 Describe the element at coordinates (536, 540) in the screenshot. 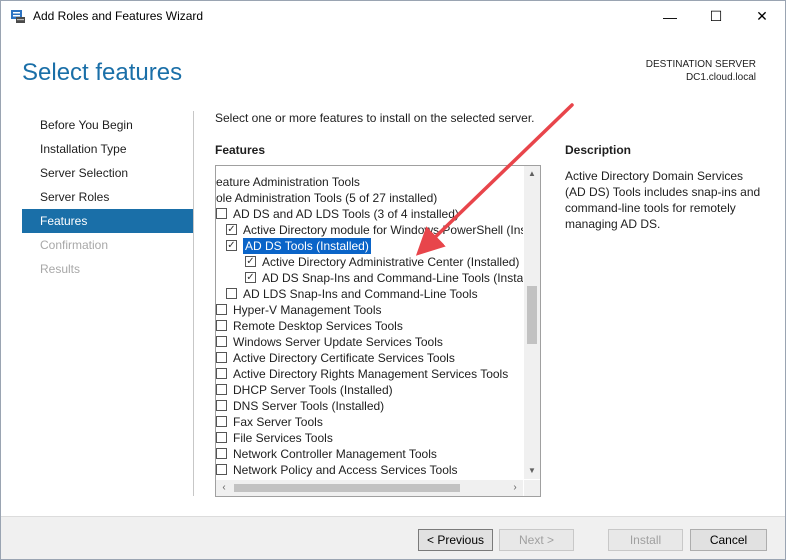

I see `next-button: Next >` at that location.